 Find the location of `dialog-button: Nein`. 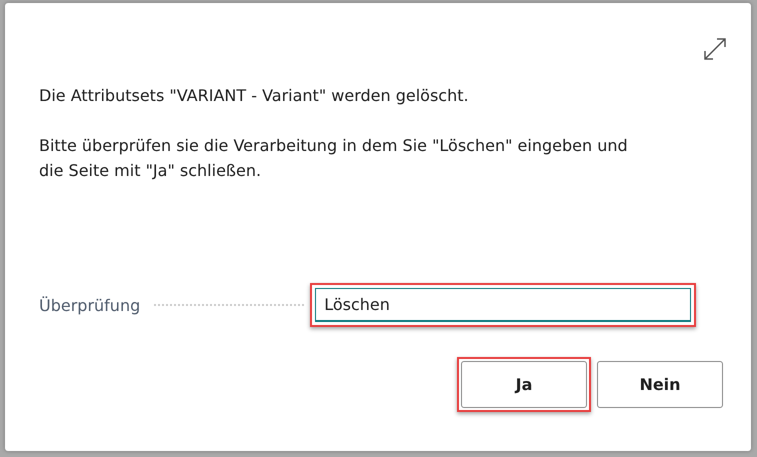

dialog-button: Nein is located at coordinates (660, 384).